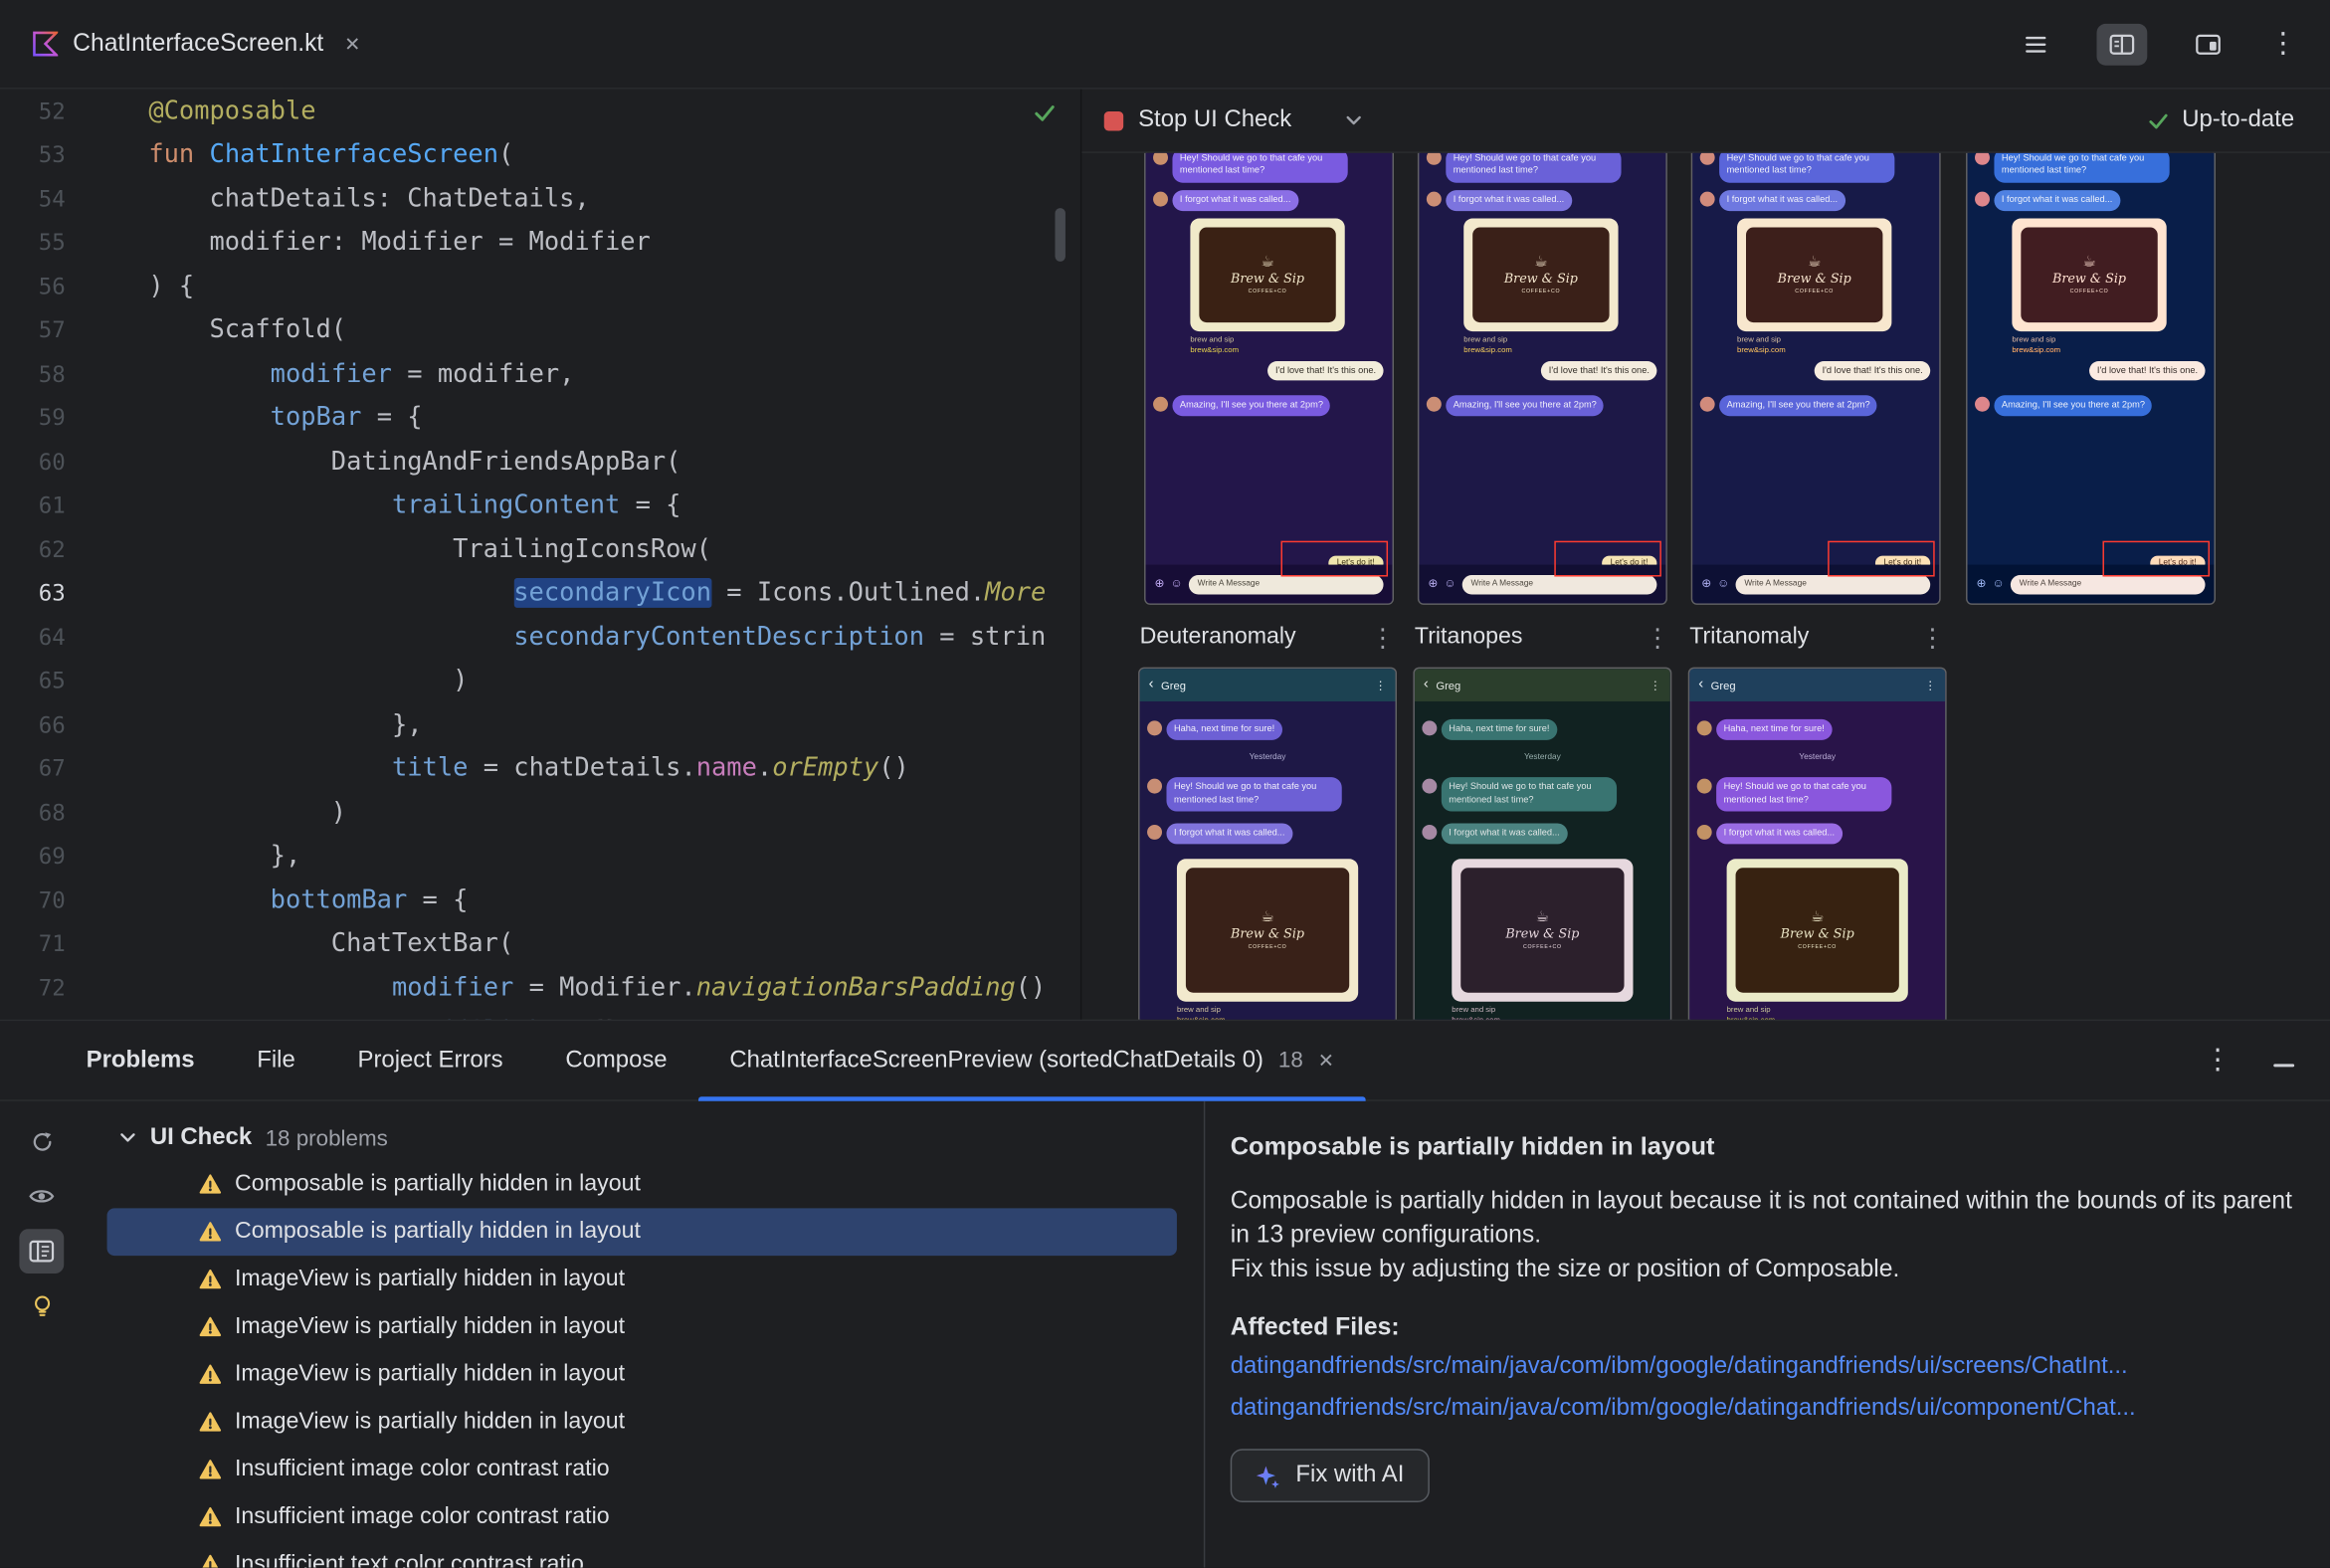 The image size is (2330, 1568). What do you see at coordinates (1450, 583) in the screenshot?
I see `emoji-icon: ☺` at bounding box center [1450, 583].